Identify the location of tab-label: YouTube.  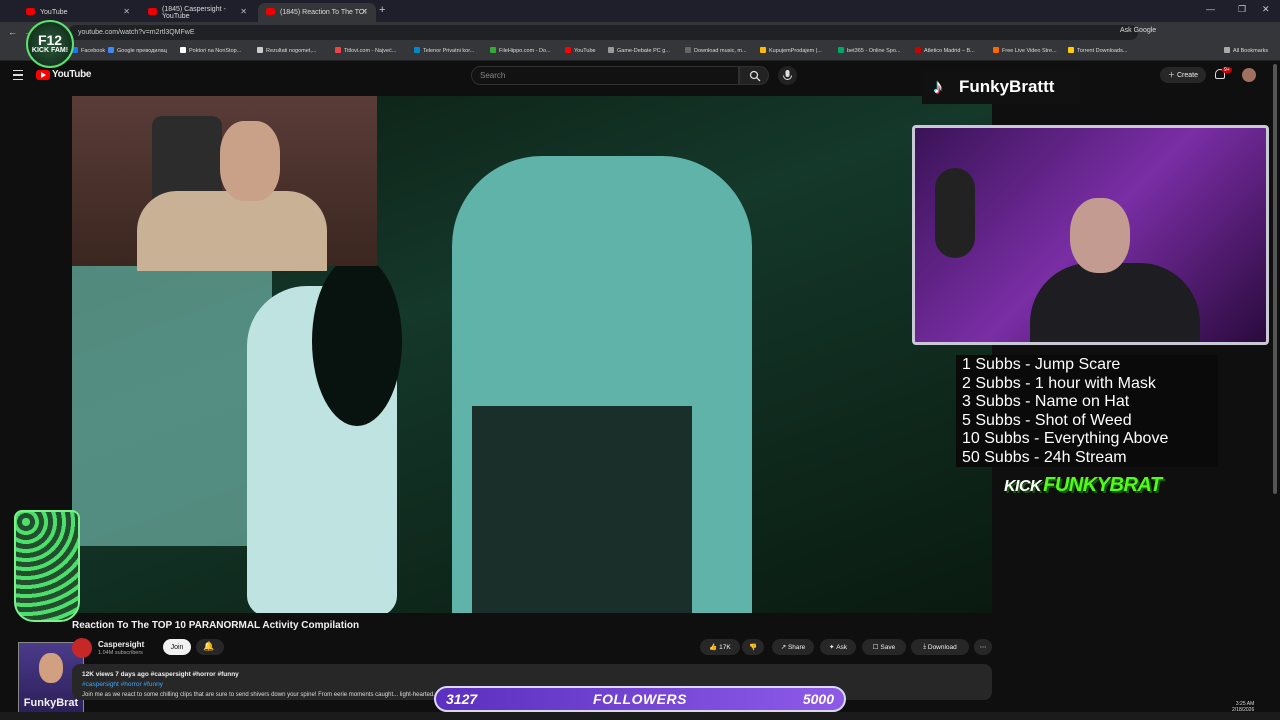
(54, 12).